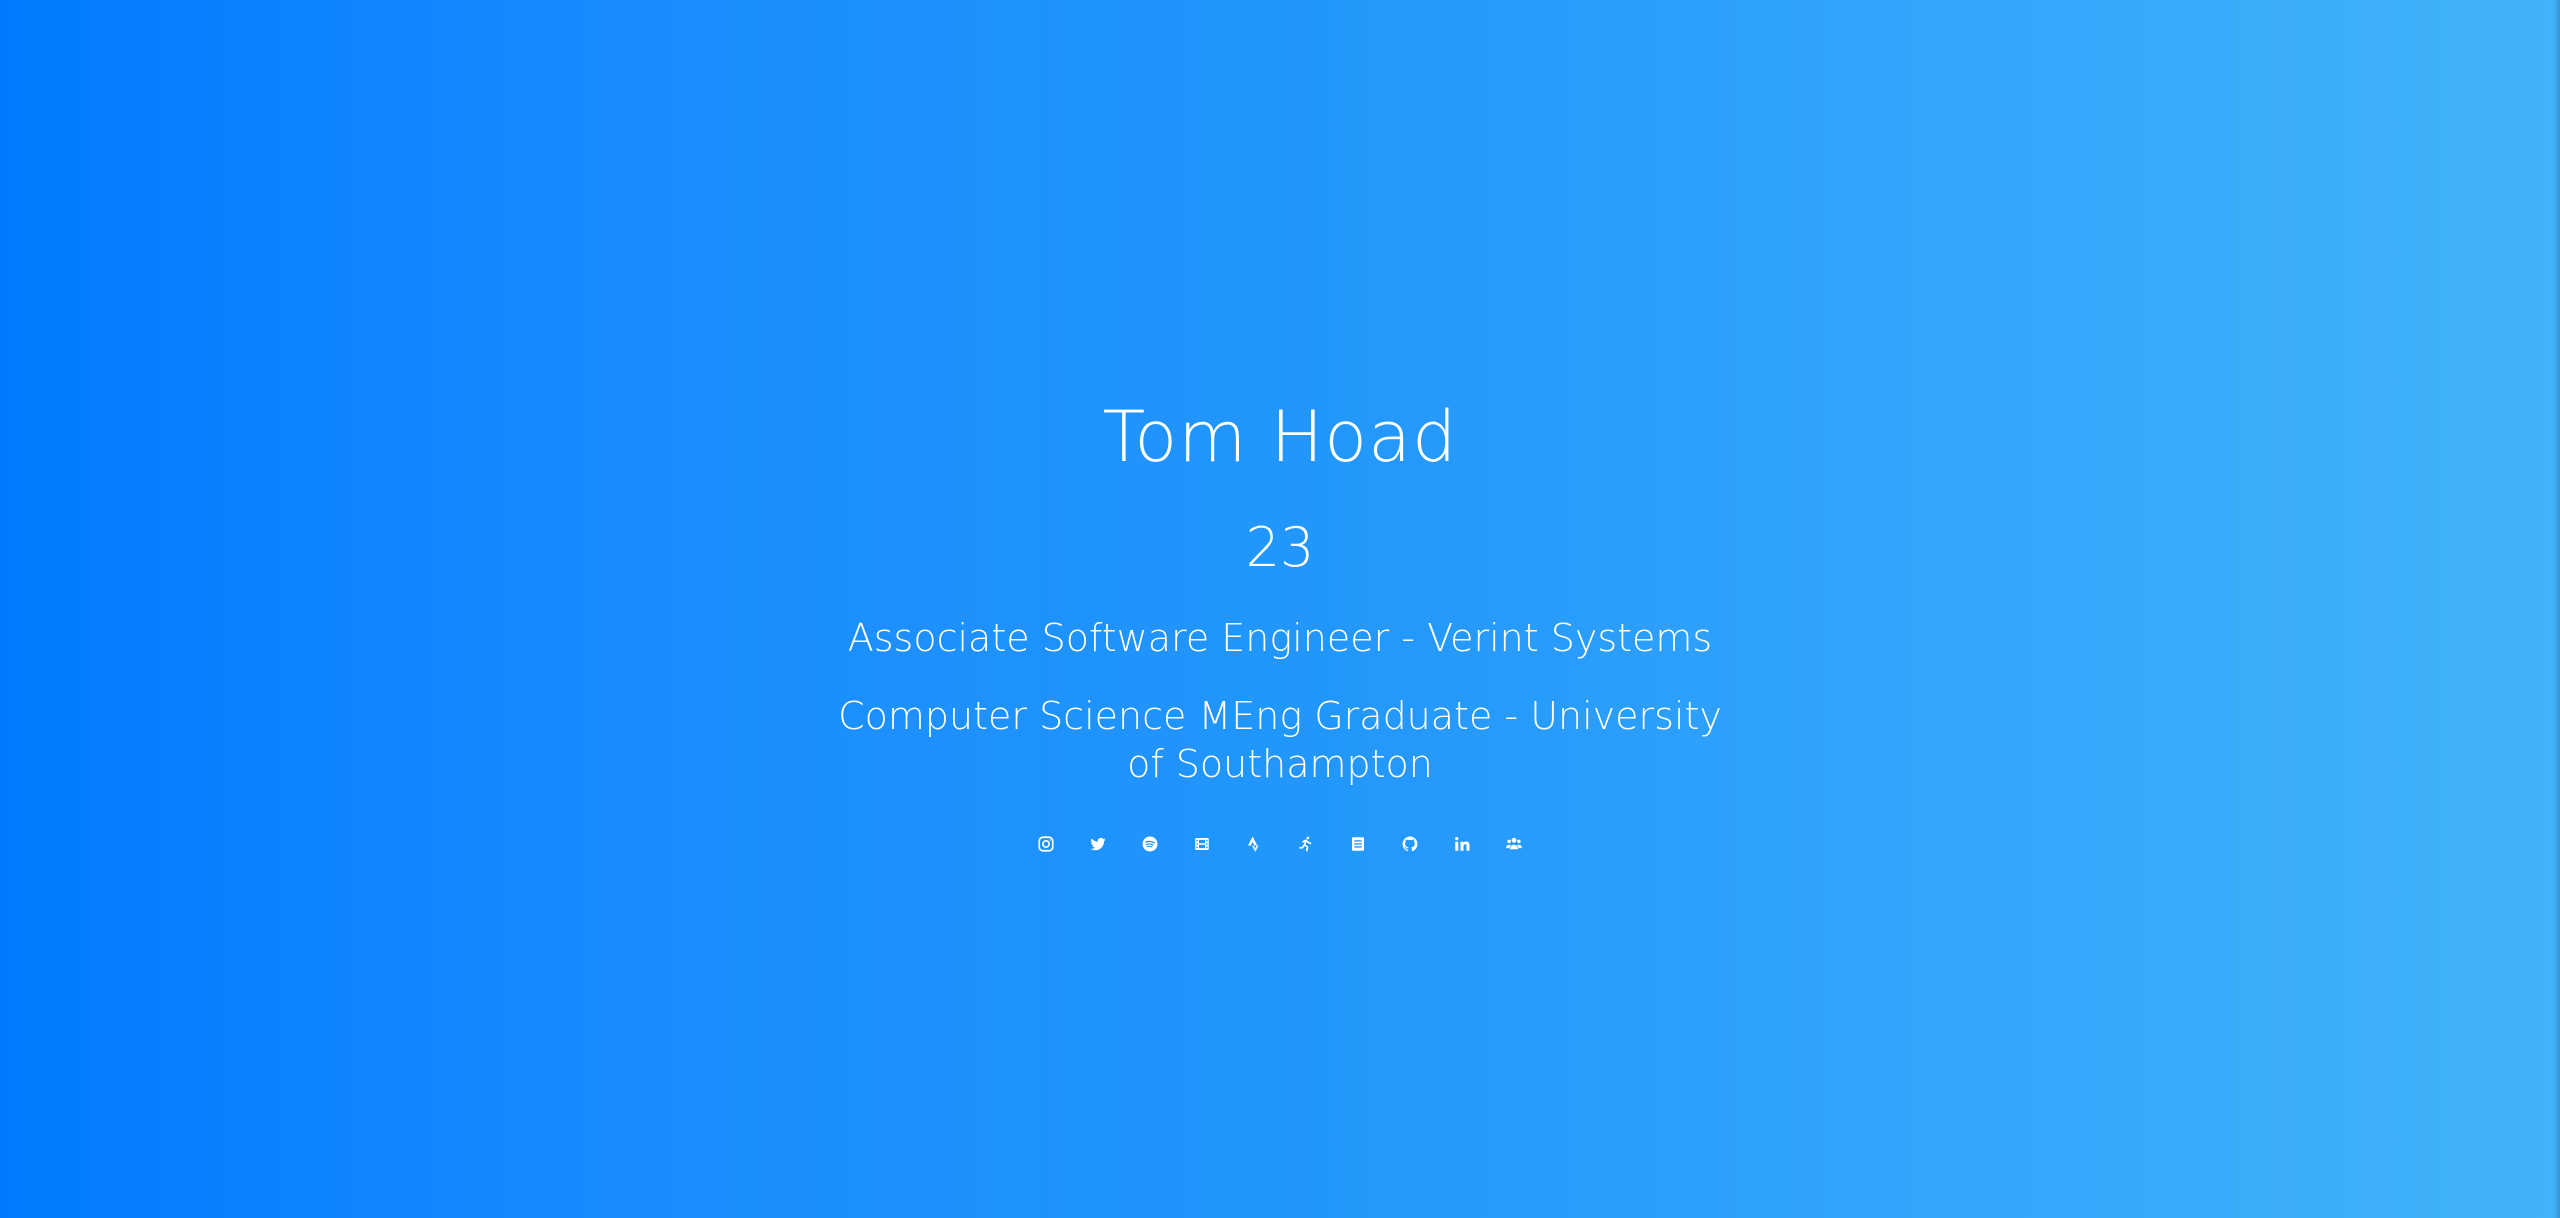 The width and height of the screenshot is (2560, 1218). I want to click on book-icon, so click(1358, 844).